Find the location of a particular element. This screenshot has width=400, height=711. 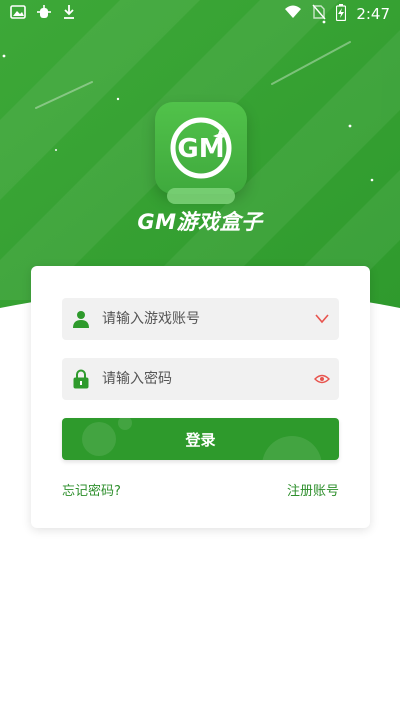

status-bar-right: 2:47 is located at coordinates (337, 14).